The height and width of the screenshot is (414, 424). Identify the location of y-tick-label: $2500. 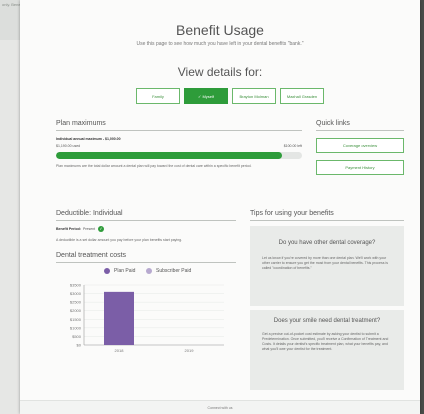
(76, 302).